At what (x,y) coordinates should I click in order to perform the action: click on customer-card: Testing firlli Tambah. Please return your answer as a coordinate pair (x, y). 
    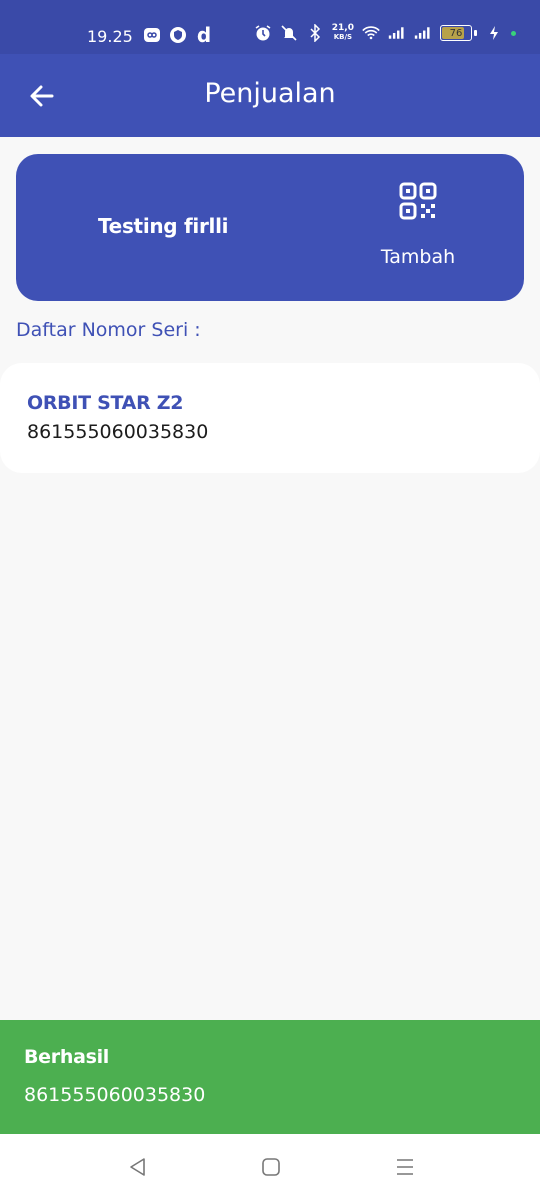
    Looking at the image, I should click on (270, 227).